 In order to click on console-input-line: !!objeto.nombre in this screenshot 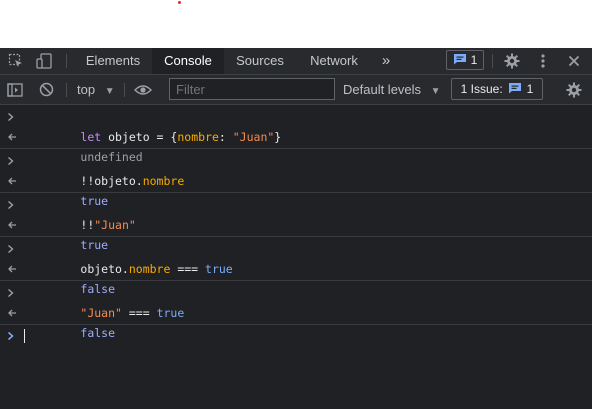, I will do `click(296, 169)`.